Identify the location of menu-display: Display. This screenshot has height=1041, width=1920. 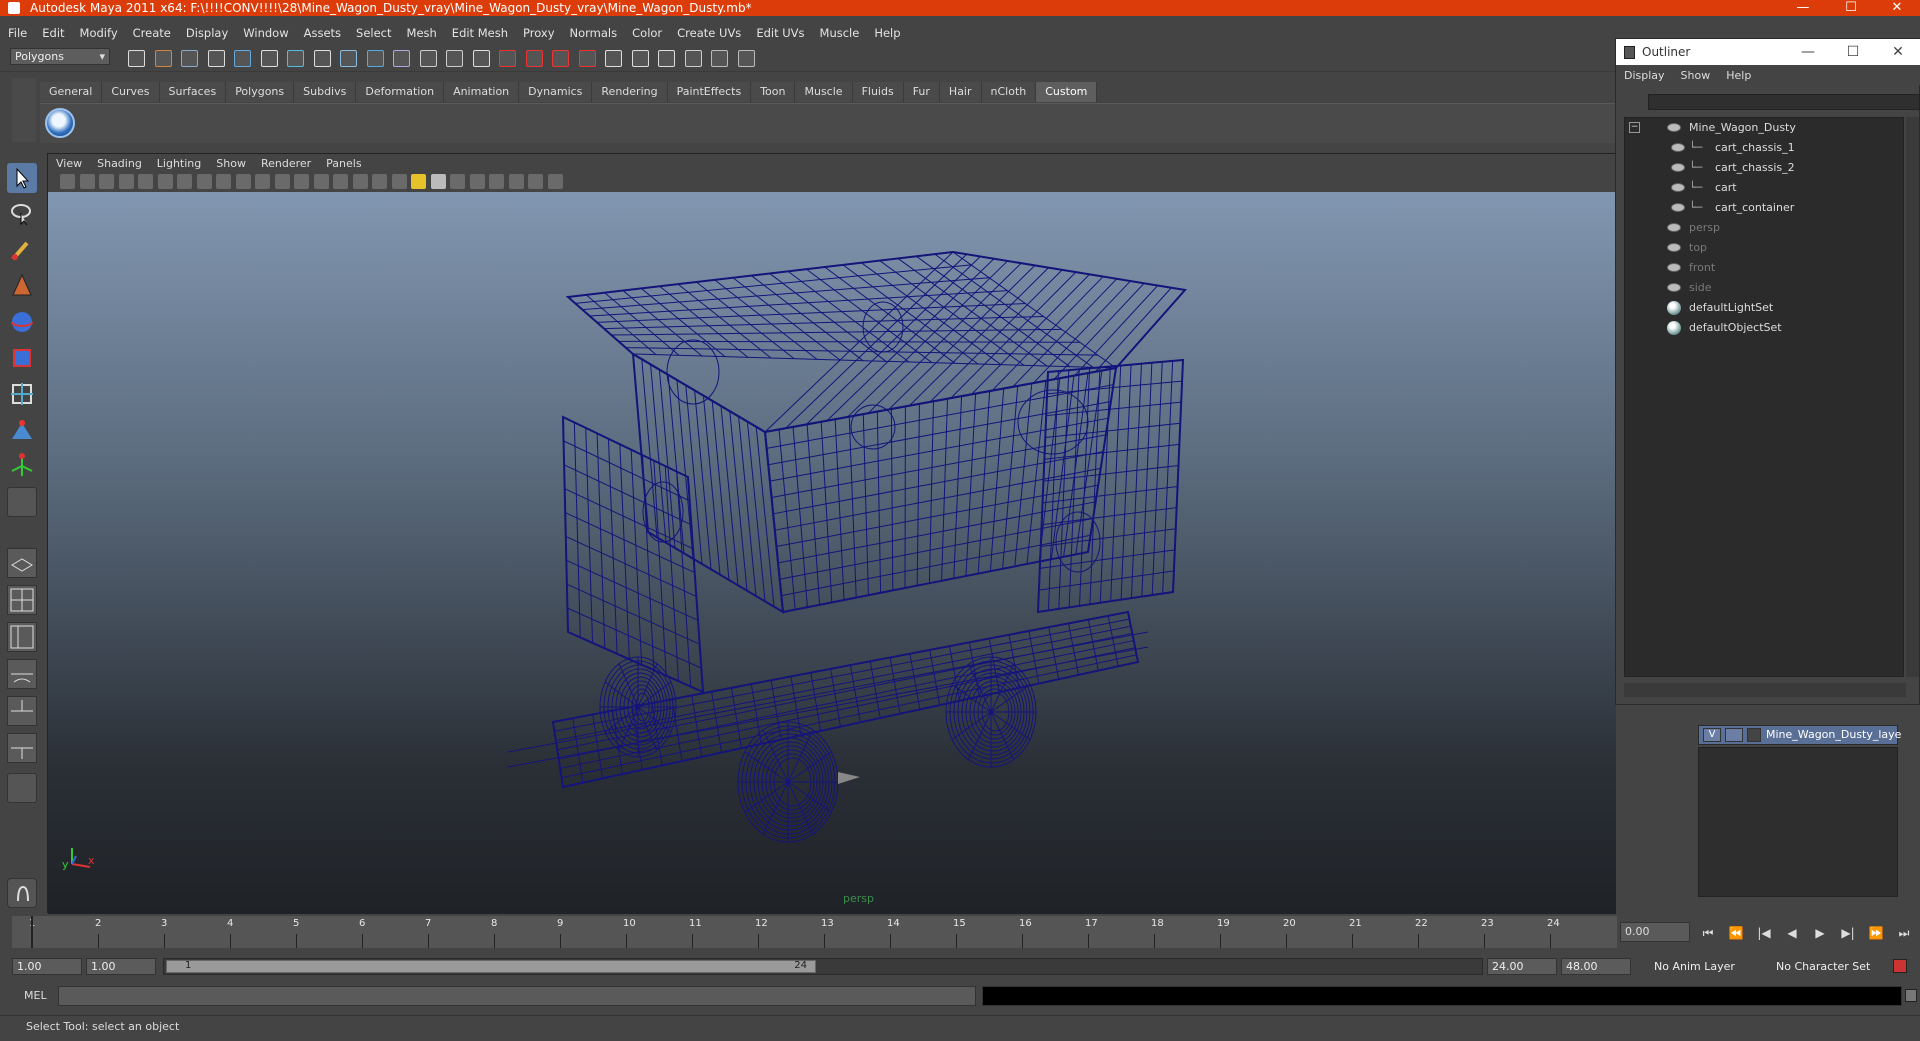
(207, 33).